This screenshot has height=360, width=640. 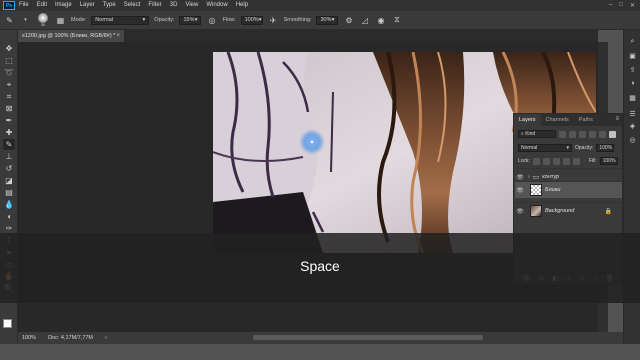 What do you see at coordinates (536, 190) in the screenshot?
I see `layer-thumbnail` at bounding box center [536, 190].